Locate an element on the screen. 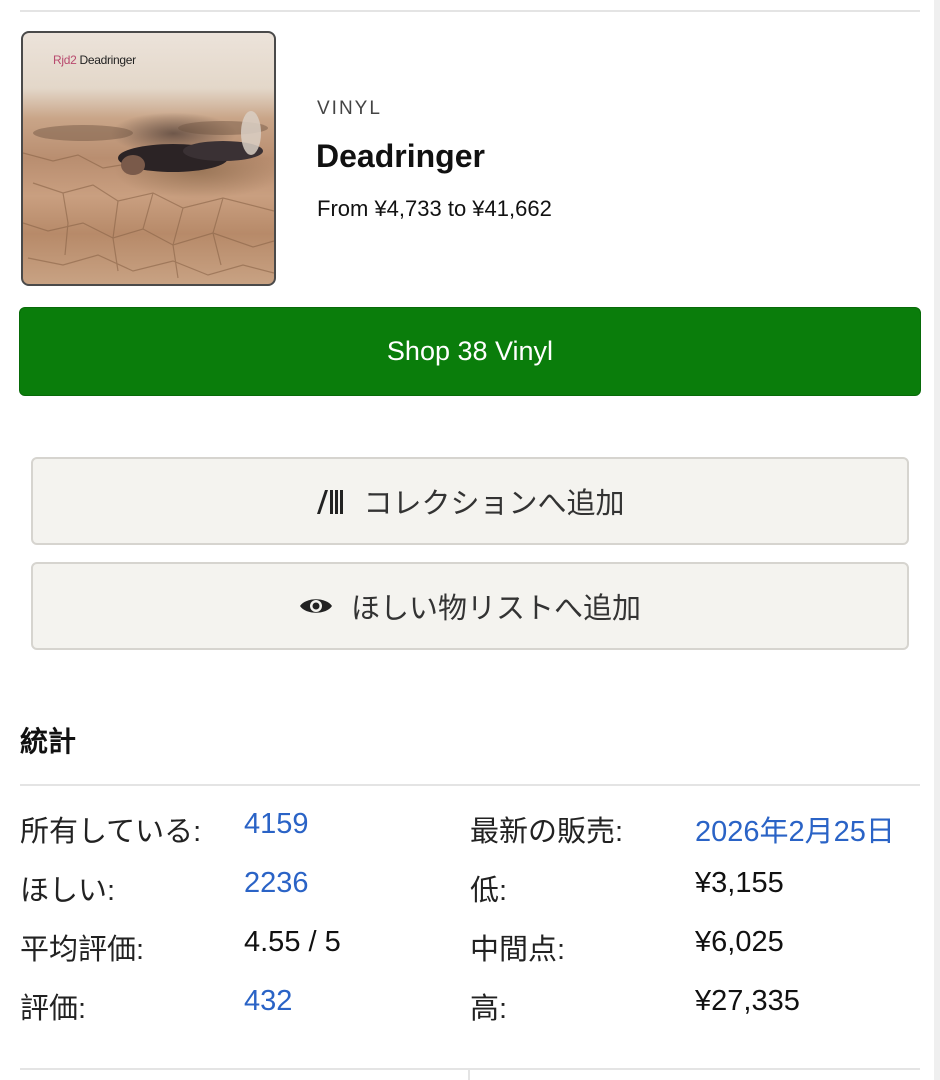 This screenshot has width=940, height=1080. stat-value-low: ¥3,155 is located at coordinates (739, 883).